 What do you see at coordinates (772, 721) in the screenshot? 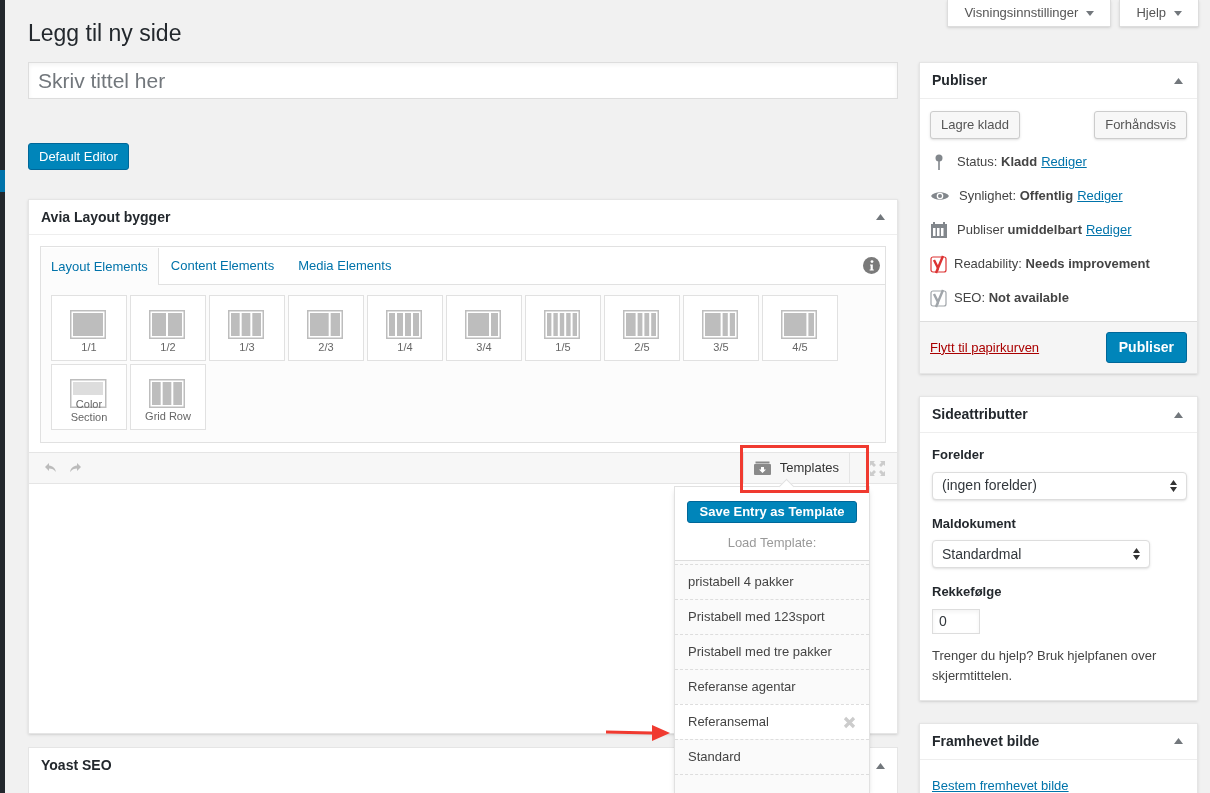
I see `template-item: Referansemal` at bounding box center [772, 721].